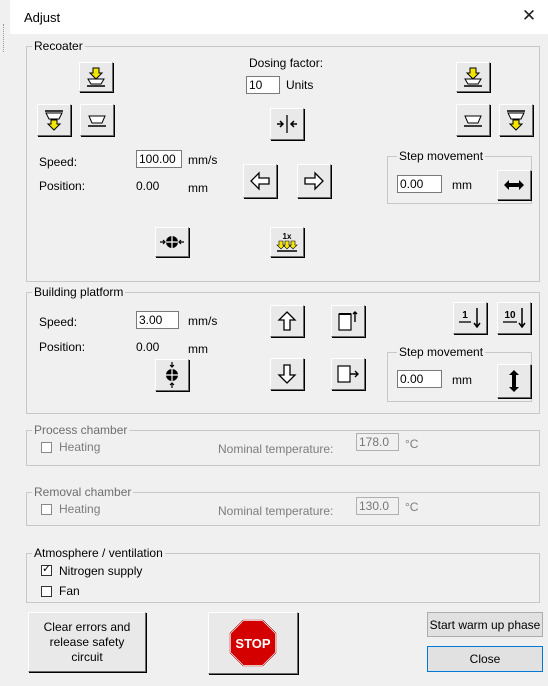  I want to click on recoater-home-button, so click(172, 242).